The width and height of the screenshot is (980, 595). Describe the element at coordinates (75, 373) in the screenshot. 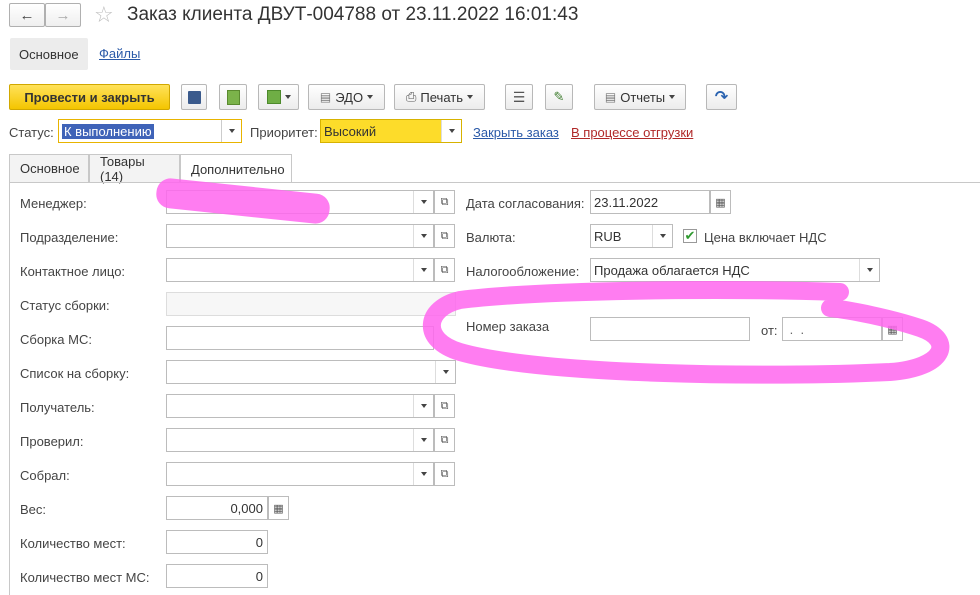

I see `assembly-list-label: Список на сборку:` at that location.